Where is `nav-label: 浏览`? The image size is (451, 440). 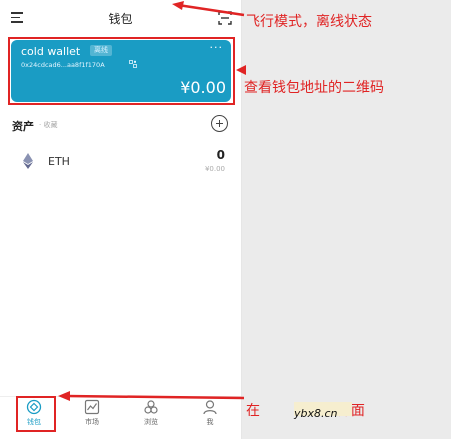
nav-label: 浏览 is located at coordinates (151, 422).